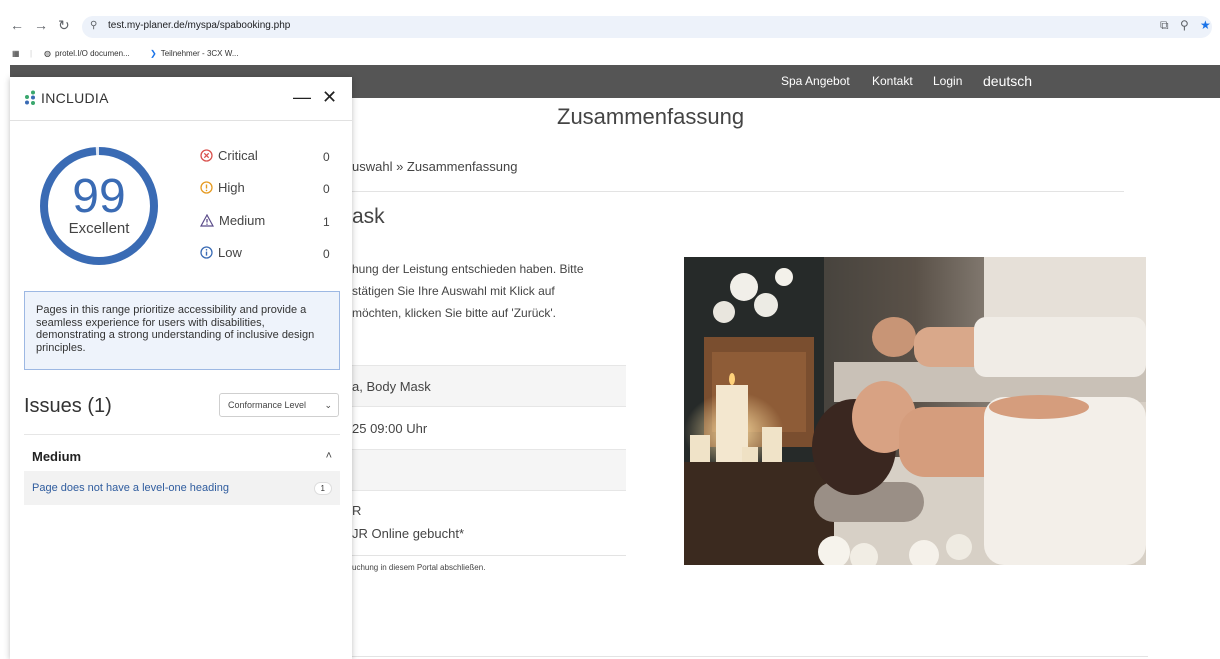 The width and height of the screenshot is (1220, 659). Describe the element at coordinates (267, 405) in the screenshot. I see `select-label: Conformance Level` at that location.